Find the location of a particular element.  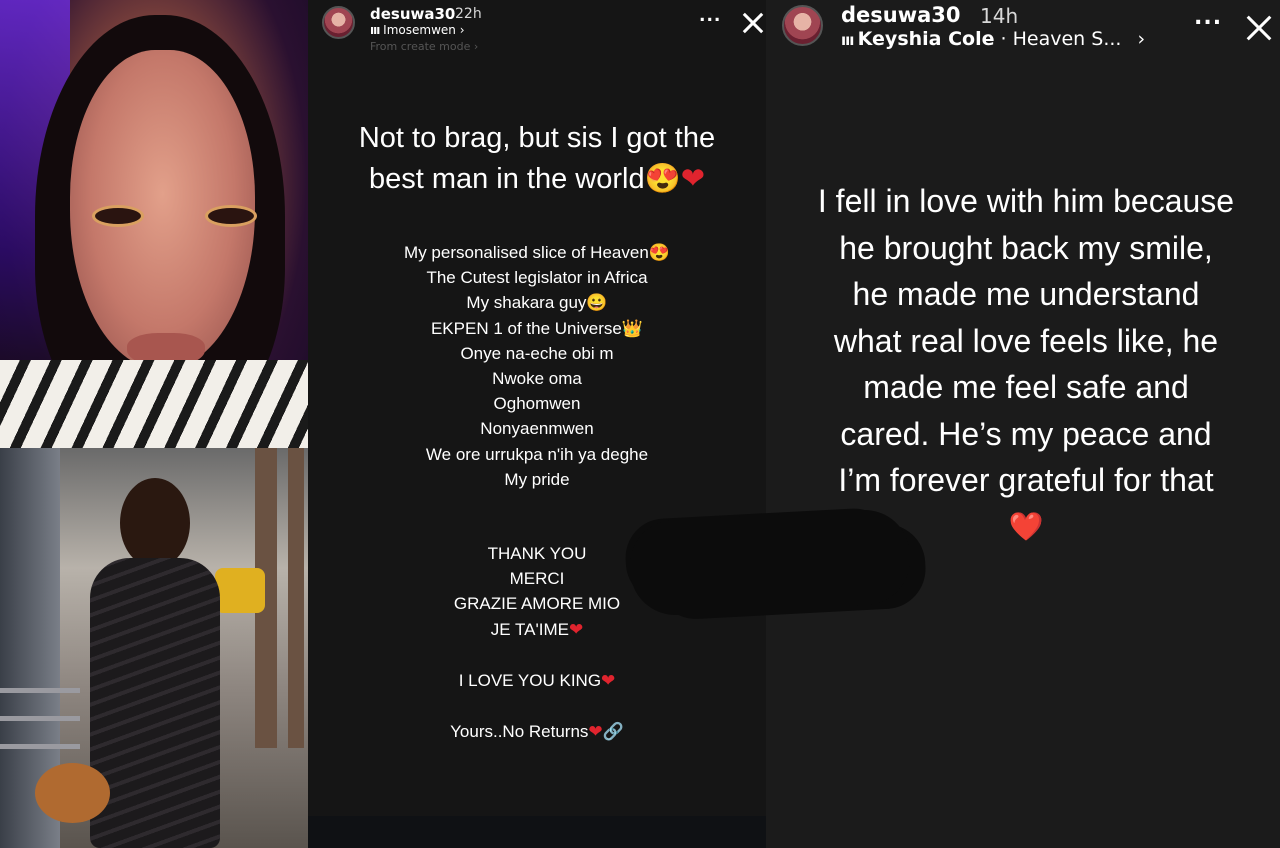

story-line: Onye na-eche obi m is located at coordinates (537, 353).